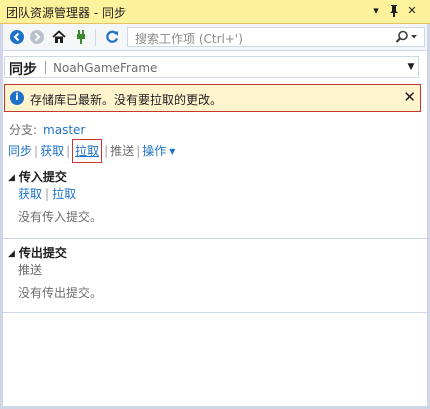 This screenshot has width=430, height=409. I want to click on home-icon, so click(59, 37).